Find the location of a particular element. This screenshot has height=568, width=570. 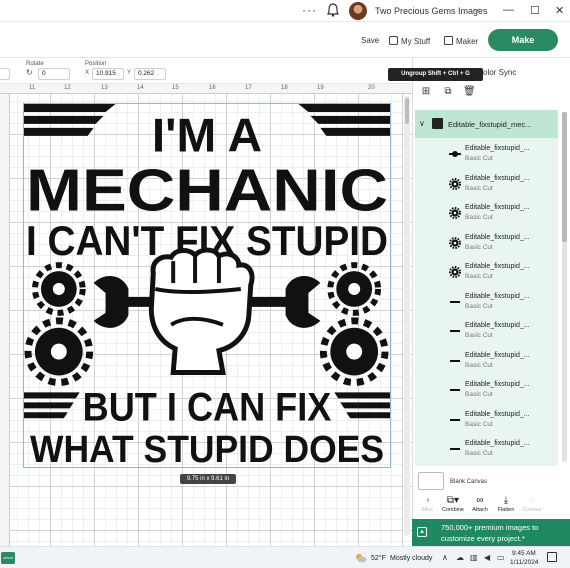

flatten-icon: ⤓ is located at coordinates (506, 500).